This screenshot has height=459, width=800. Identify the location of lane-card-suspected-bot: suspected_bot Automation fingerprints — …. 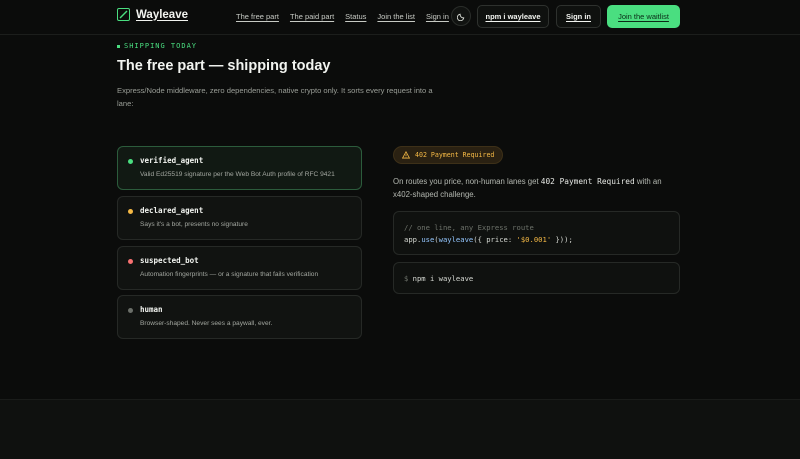
(239, 268).